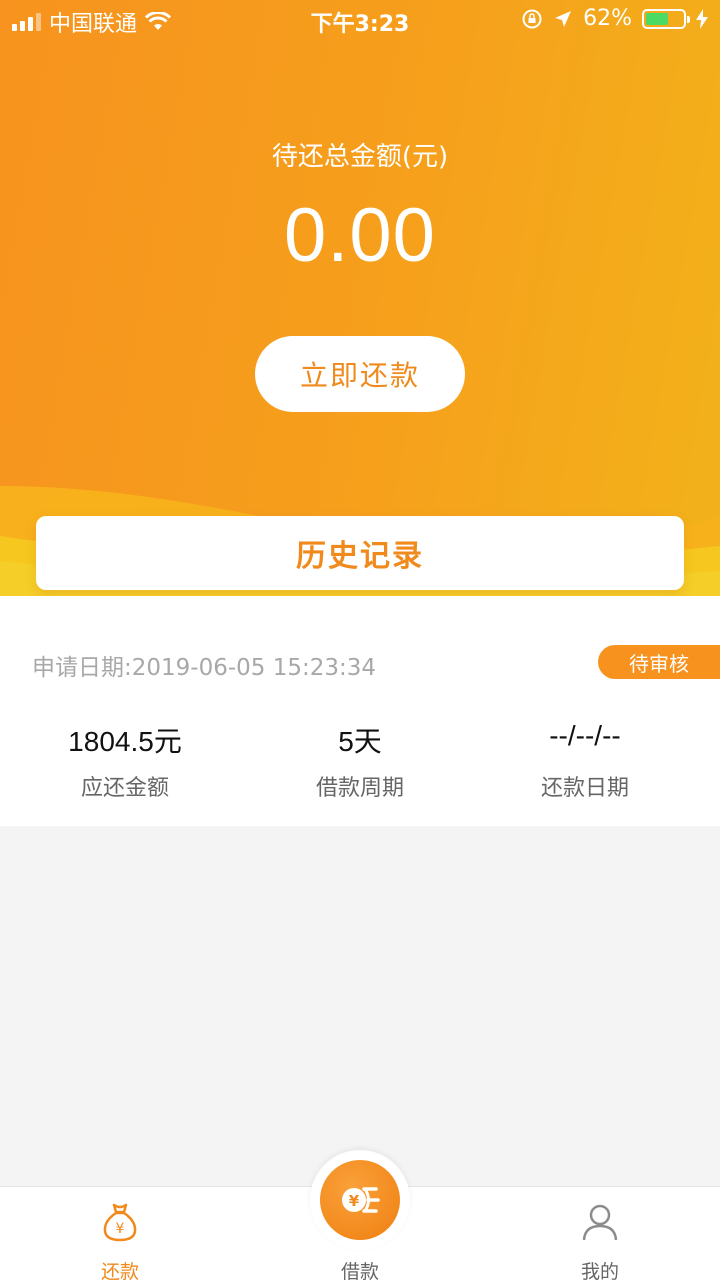 Image resolution: width=720 pixels, height=1280 pixels. I want to click on tab-label: 我的, so click(599, 1270).